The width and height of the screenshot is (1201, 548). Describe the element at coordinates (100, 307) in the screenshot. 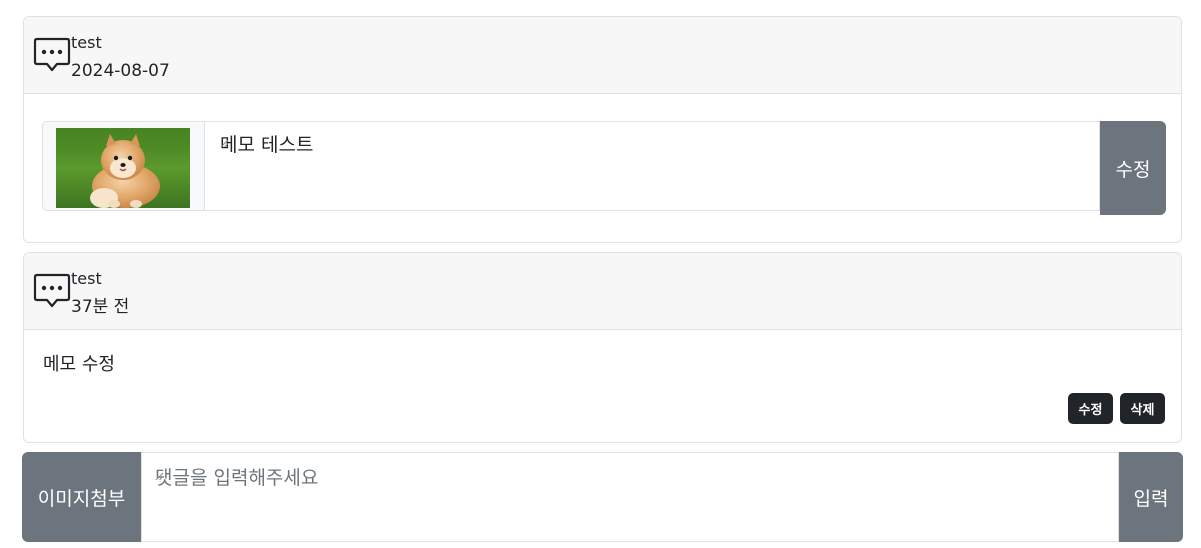

I see `comment-date: 37분 전` at that location.